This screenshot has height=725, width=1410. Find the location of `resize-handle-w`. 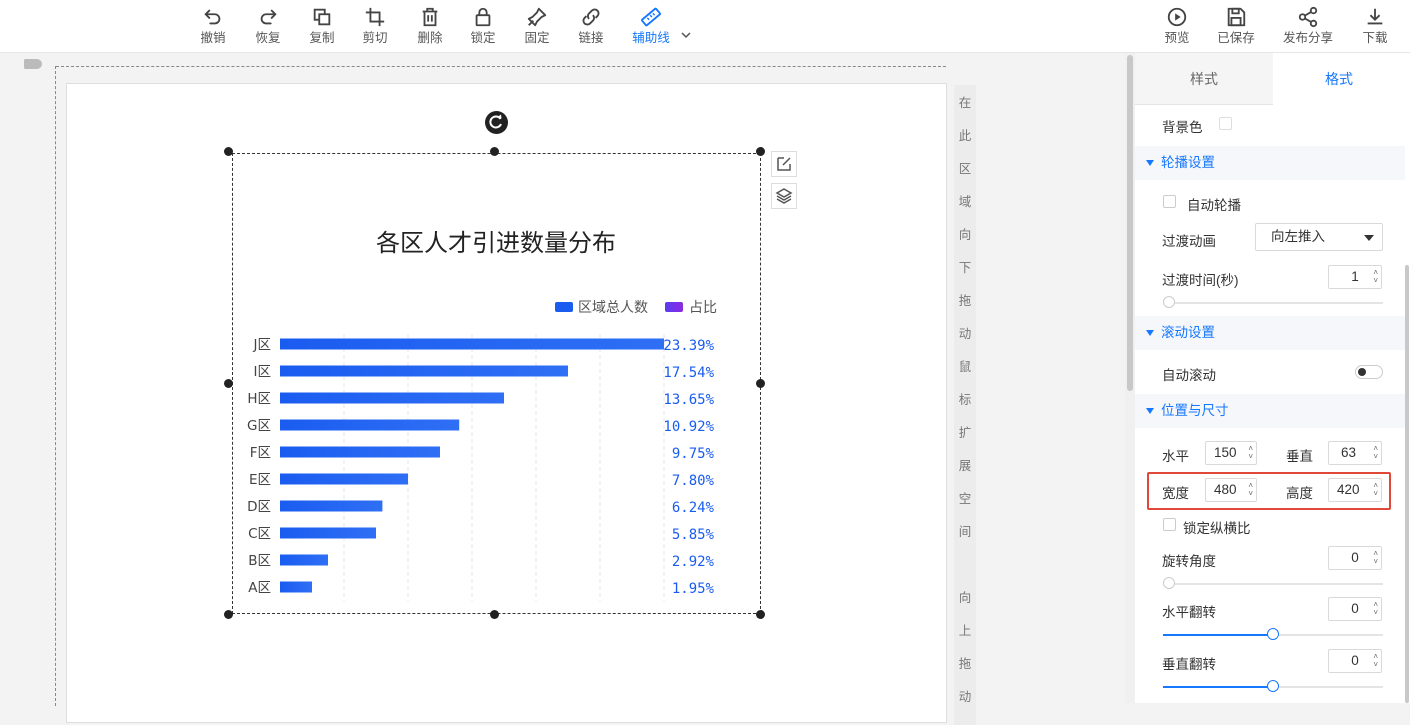

resize-handle-w is located at coordinates (228, 383).